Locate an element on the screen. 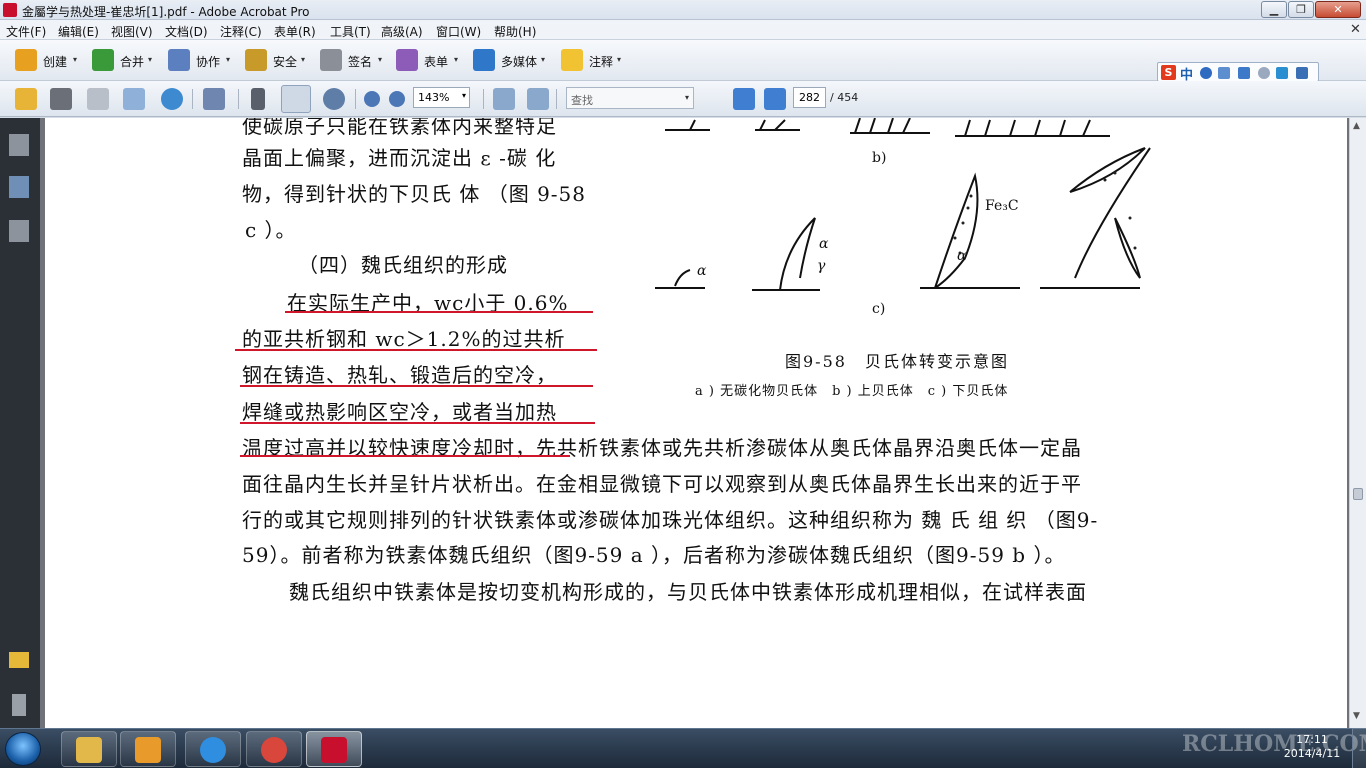 The image size is (1366, 768). zoom-value: 143% is located at coordinates (434, 97).